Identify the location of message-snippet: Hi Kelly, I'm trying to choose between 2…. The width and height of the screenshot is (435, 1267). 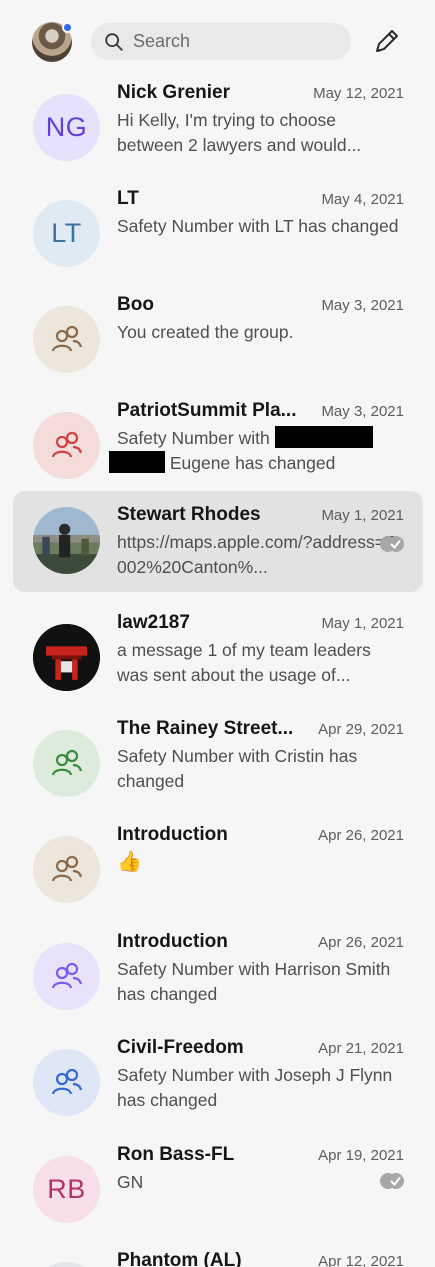
(239, 132).